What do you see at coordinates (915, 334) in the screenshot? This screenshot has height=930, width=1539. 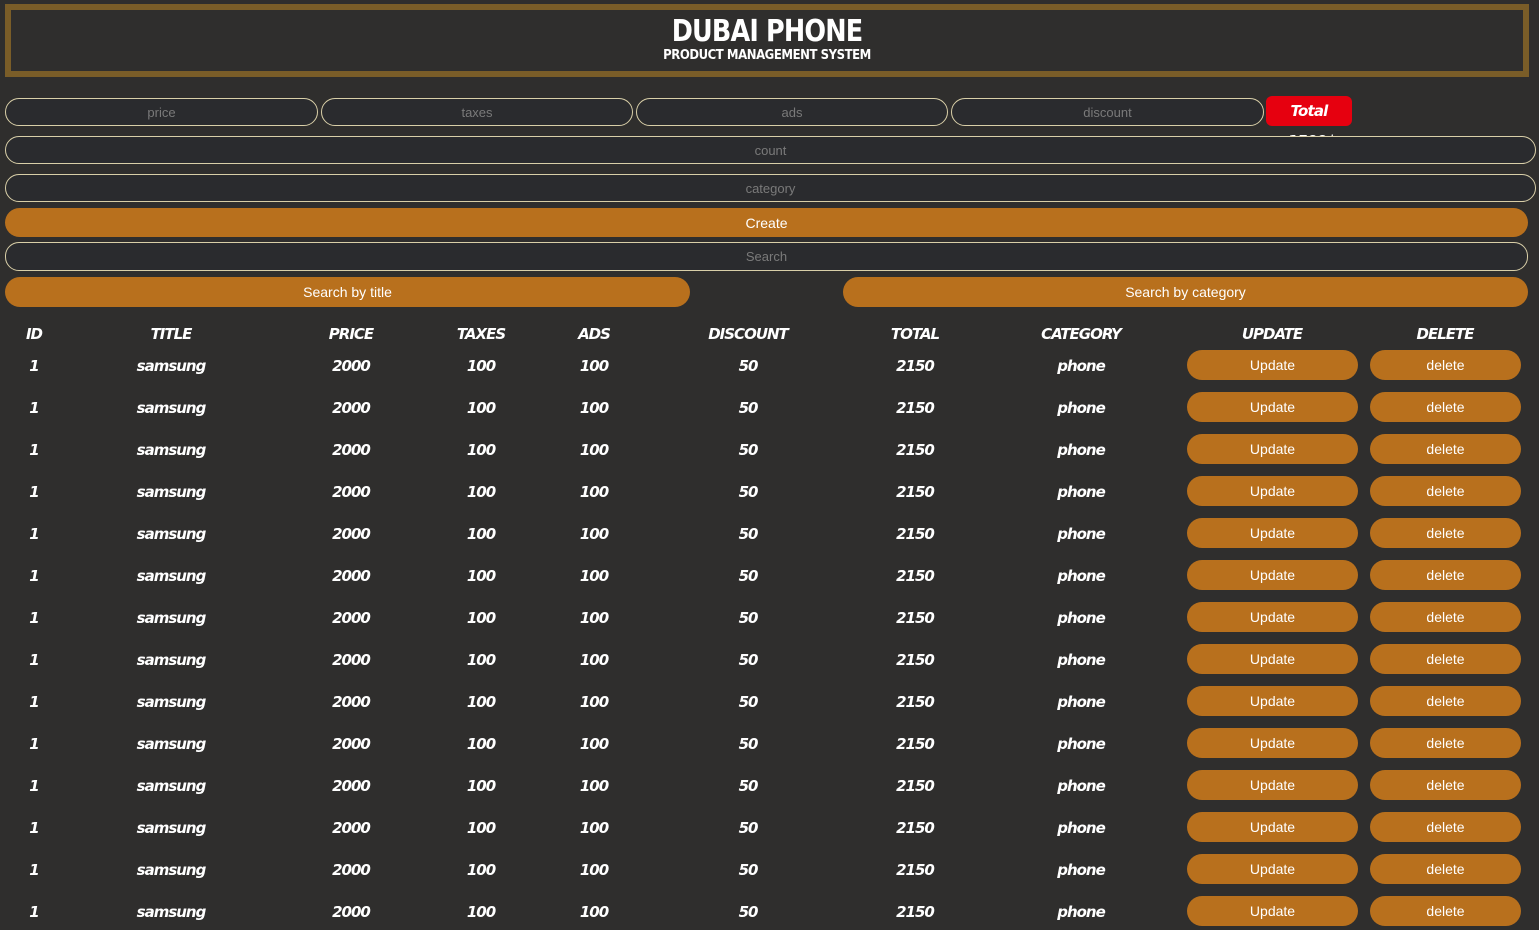 I see `column-header-total: TOTAL` at bounding box center [915, 334].